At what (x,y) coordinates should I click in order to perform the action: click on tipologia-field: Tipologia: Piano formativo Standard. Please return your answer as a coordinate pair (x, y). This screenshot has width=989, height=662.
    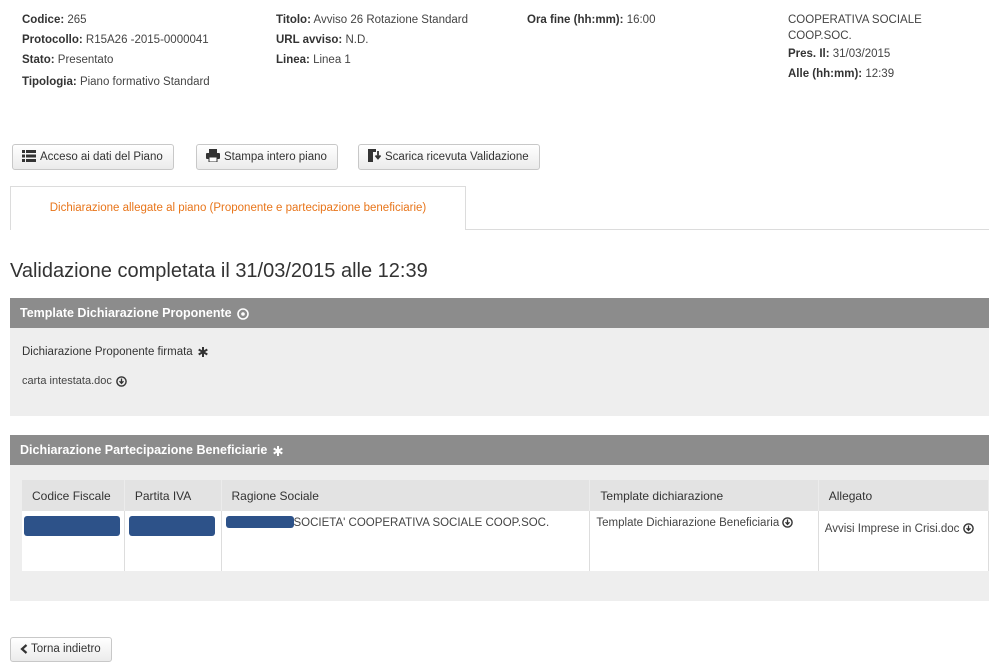
    Looking at the image, I should click on (116, 82).